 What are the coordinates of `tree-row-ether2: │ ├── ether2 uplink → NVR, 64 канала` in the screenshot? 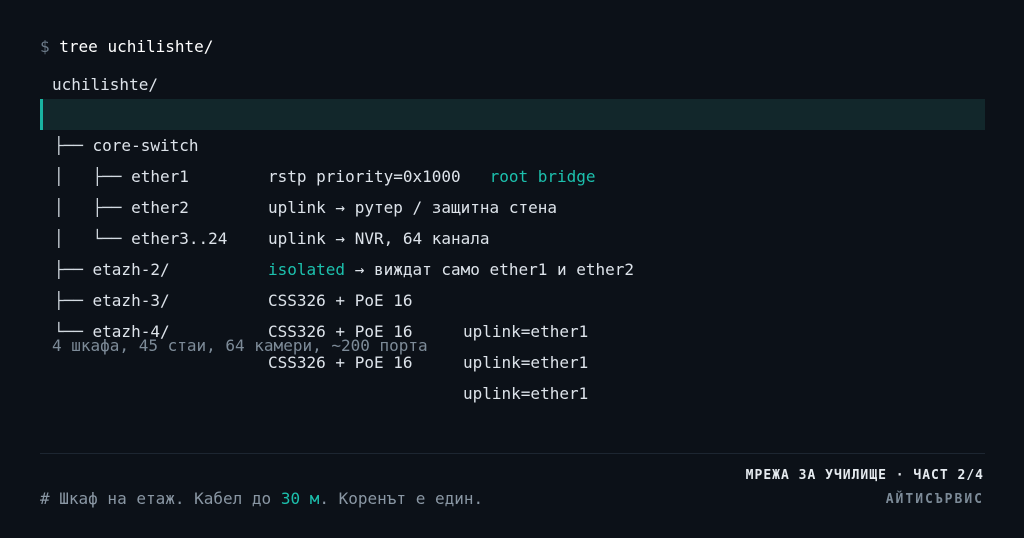 It's located at (512, 204).